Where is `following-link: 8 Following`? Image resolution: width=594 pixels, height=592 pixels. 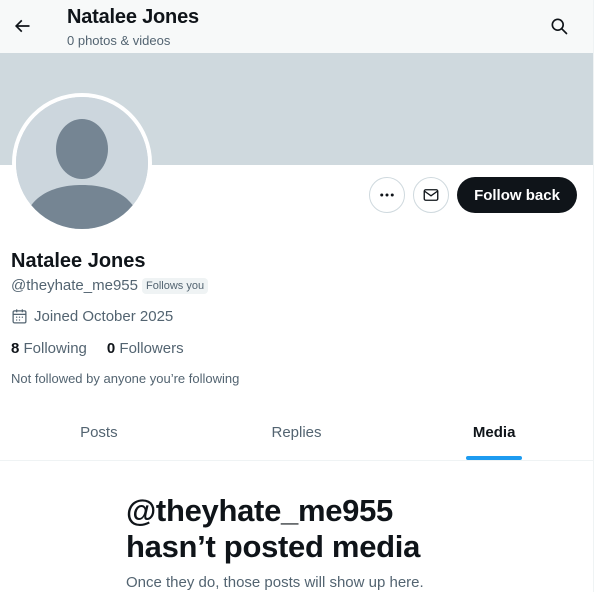
following-link: 8 Following is located at coordinates (49, 348).